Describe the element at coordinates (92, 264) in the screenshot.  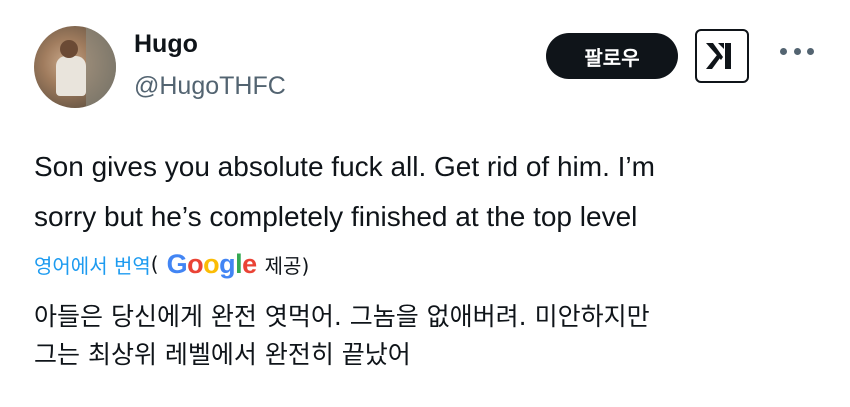
I see `translate-link: 영어에서 번역` at that location.